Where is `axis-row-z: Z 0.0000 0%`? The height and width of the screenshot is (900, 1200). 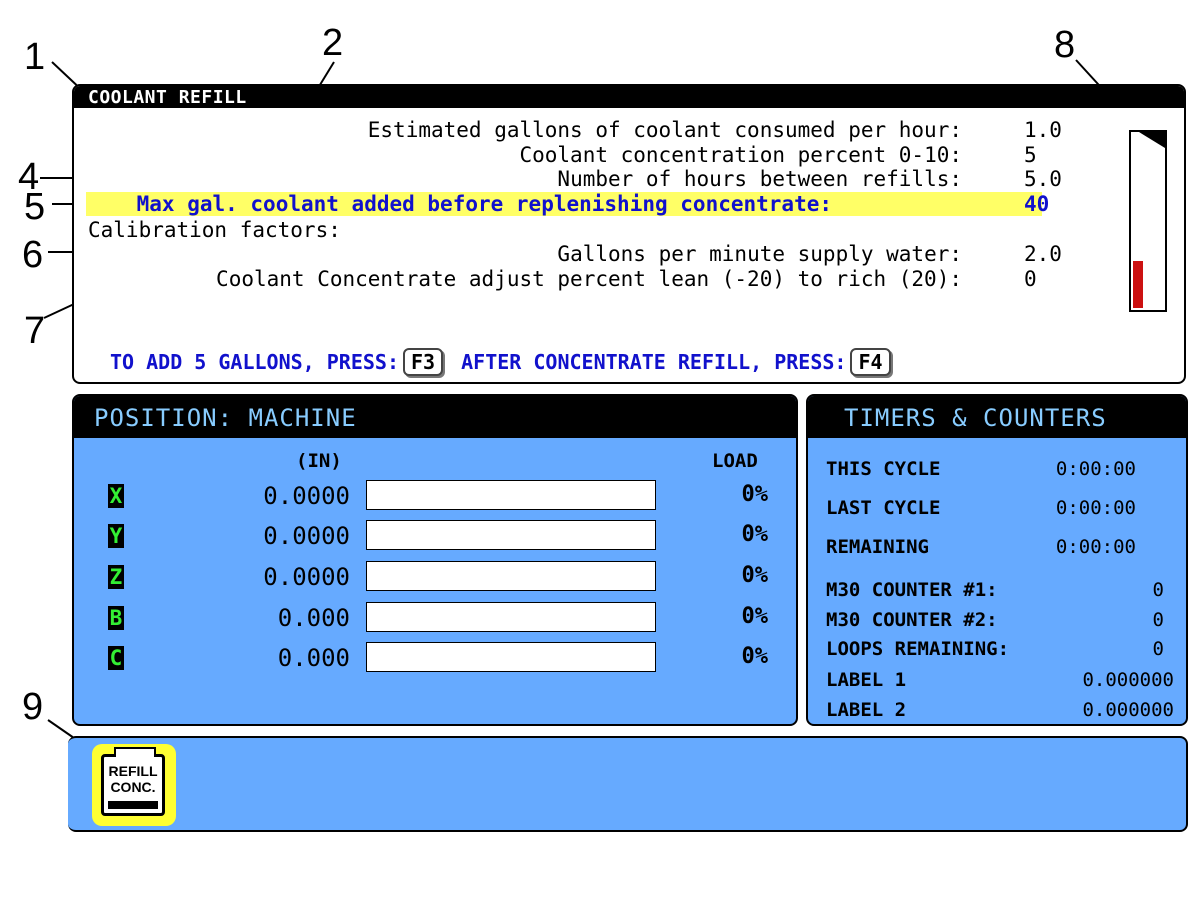
axis-row-z: Z 0.0000 0% is located at coordinates (435, 578).